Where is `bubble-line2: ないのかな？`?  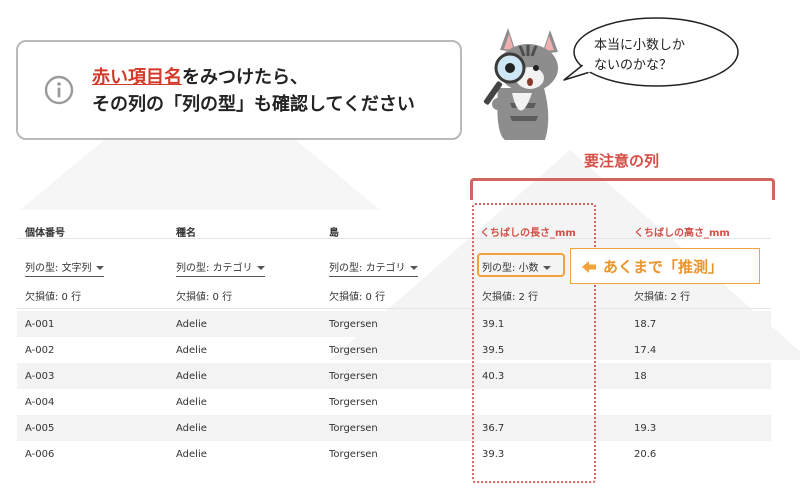 bubble-line2: ないのかな？ is located at coordinates (633, 65).